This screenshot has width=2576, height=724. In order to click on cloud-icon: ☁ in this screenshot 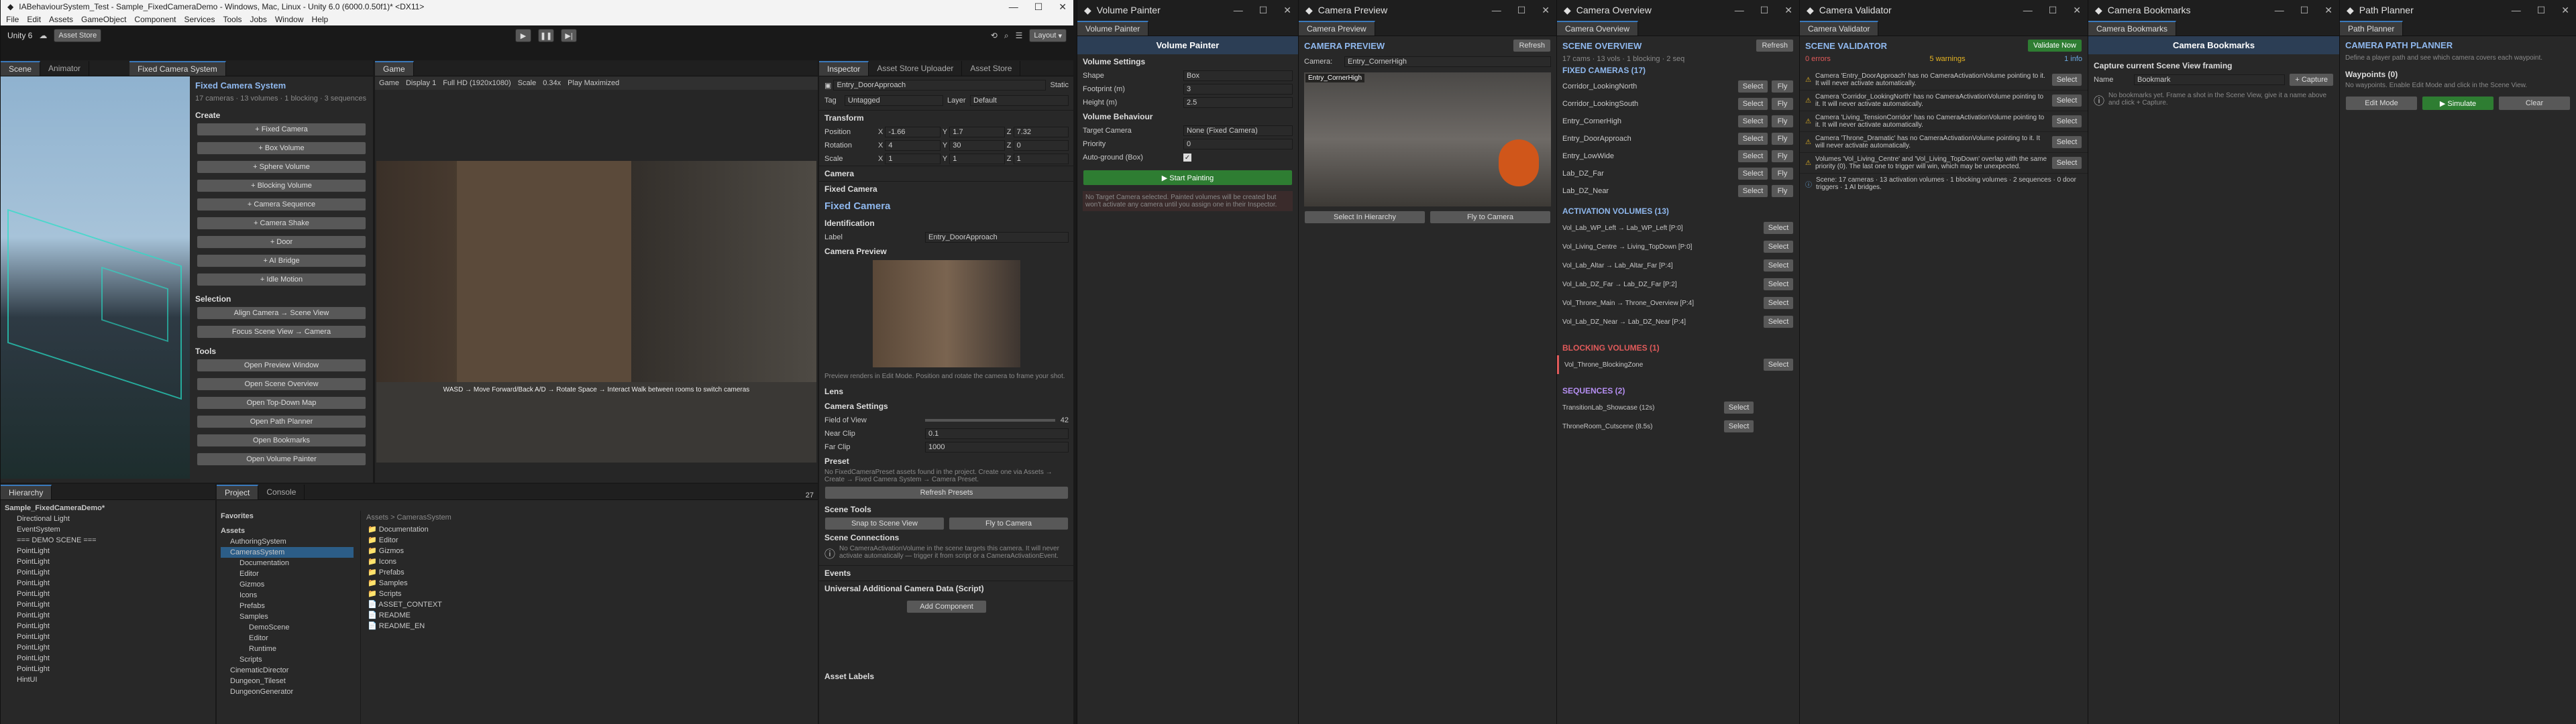, I will do `click(43, 35)`.